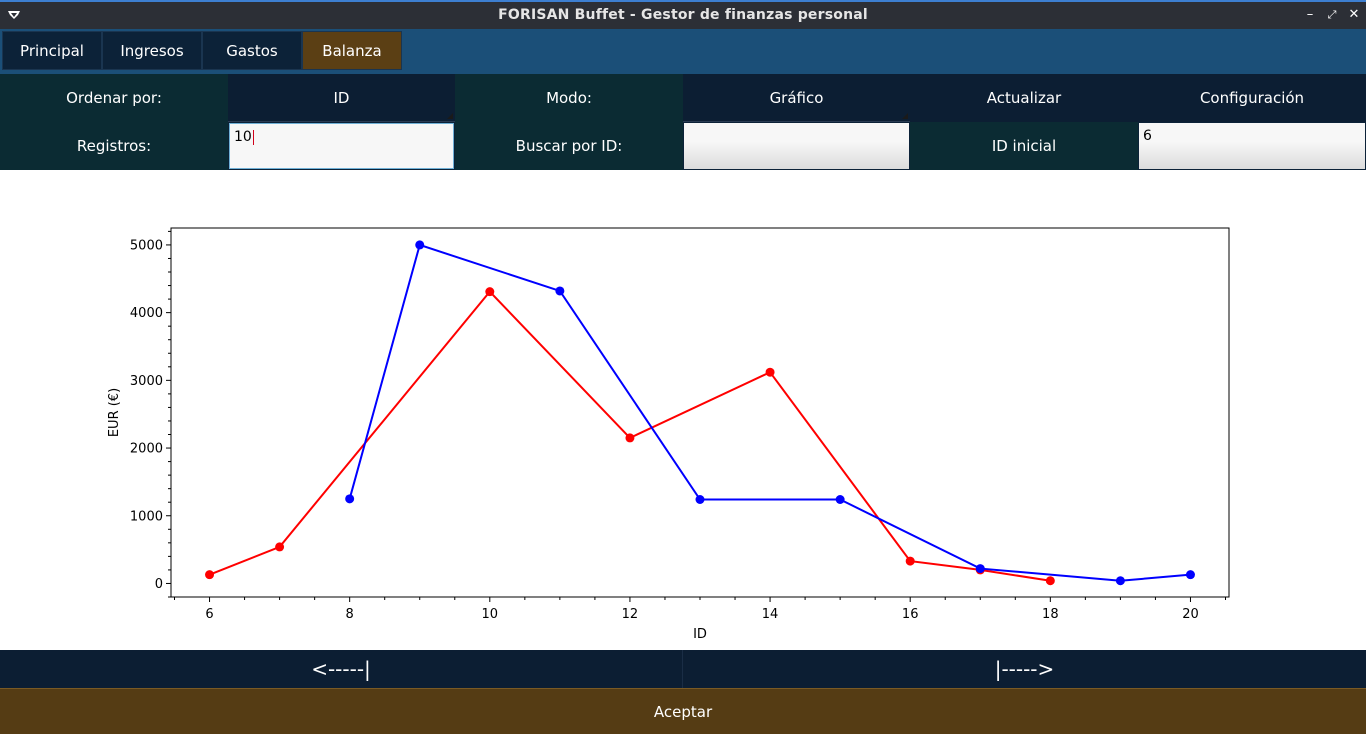  I want to click on y-tick-label: 1000, so click(146, 516).